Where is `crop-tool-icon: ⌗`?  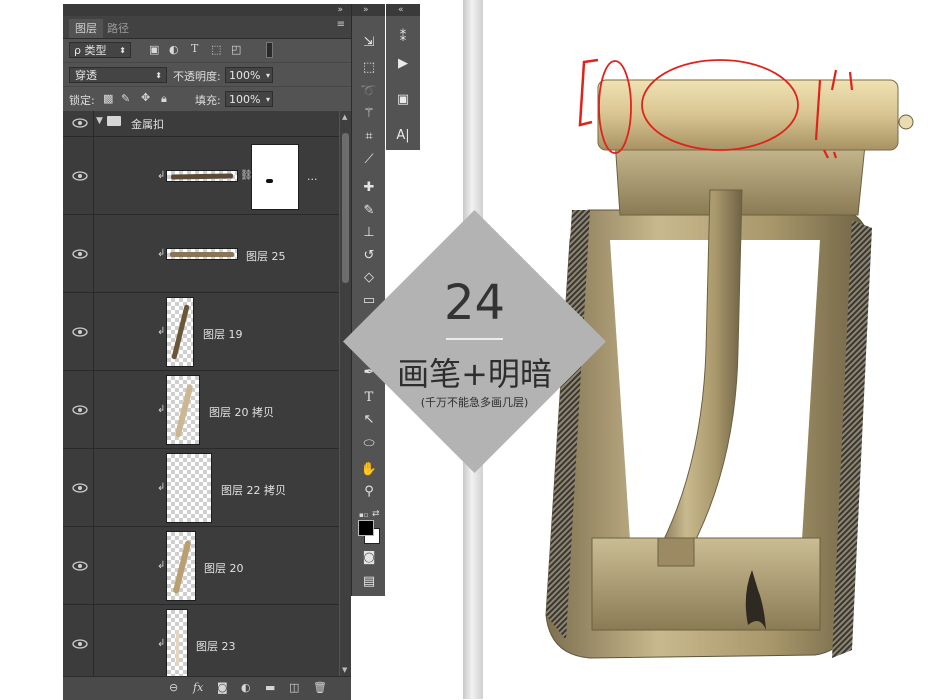
crop-tool-icon: ⌗ is located at coordinates (369, 137).